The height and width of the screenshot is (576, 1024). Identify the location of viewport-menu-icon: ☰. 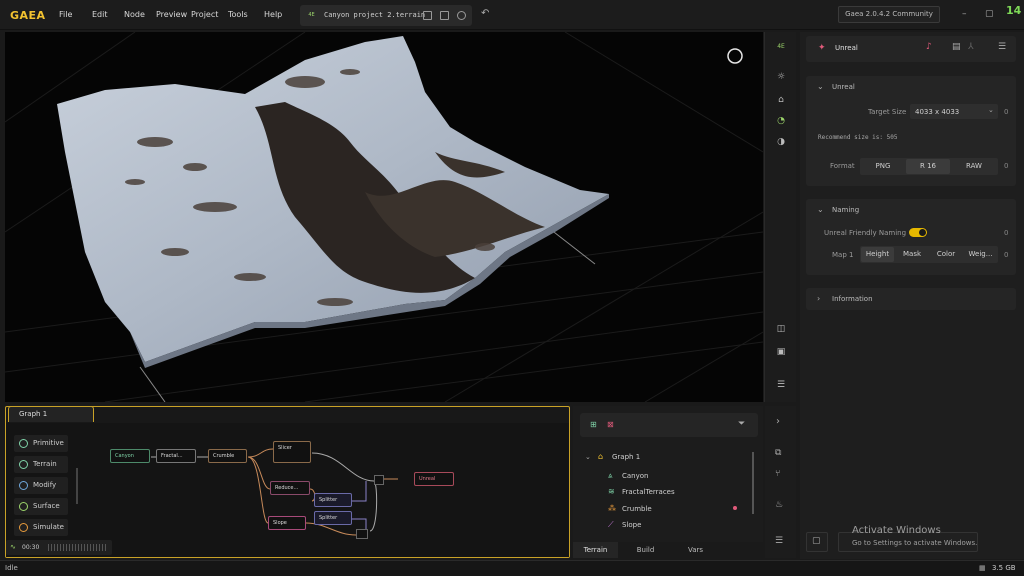
(781, 385).